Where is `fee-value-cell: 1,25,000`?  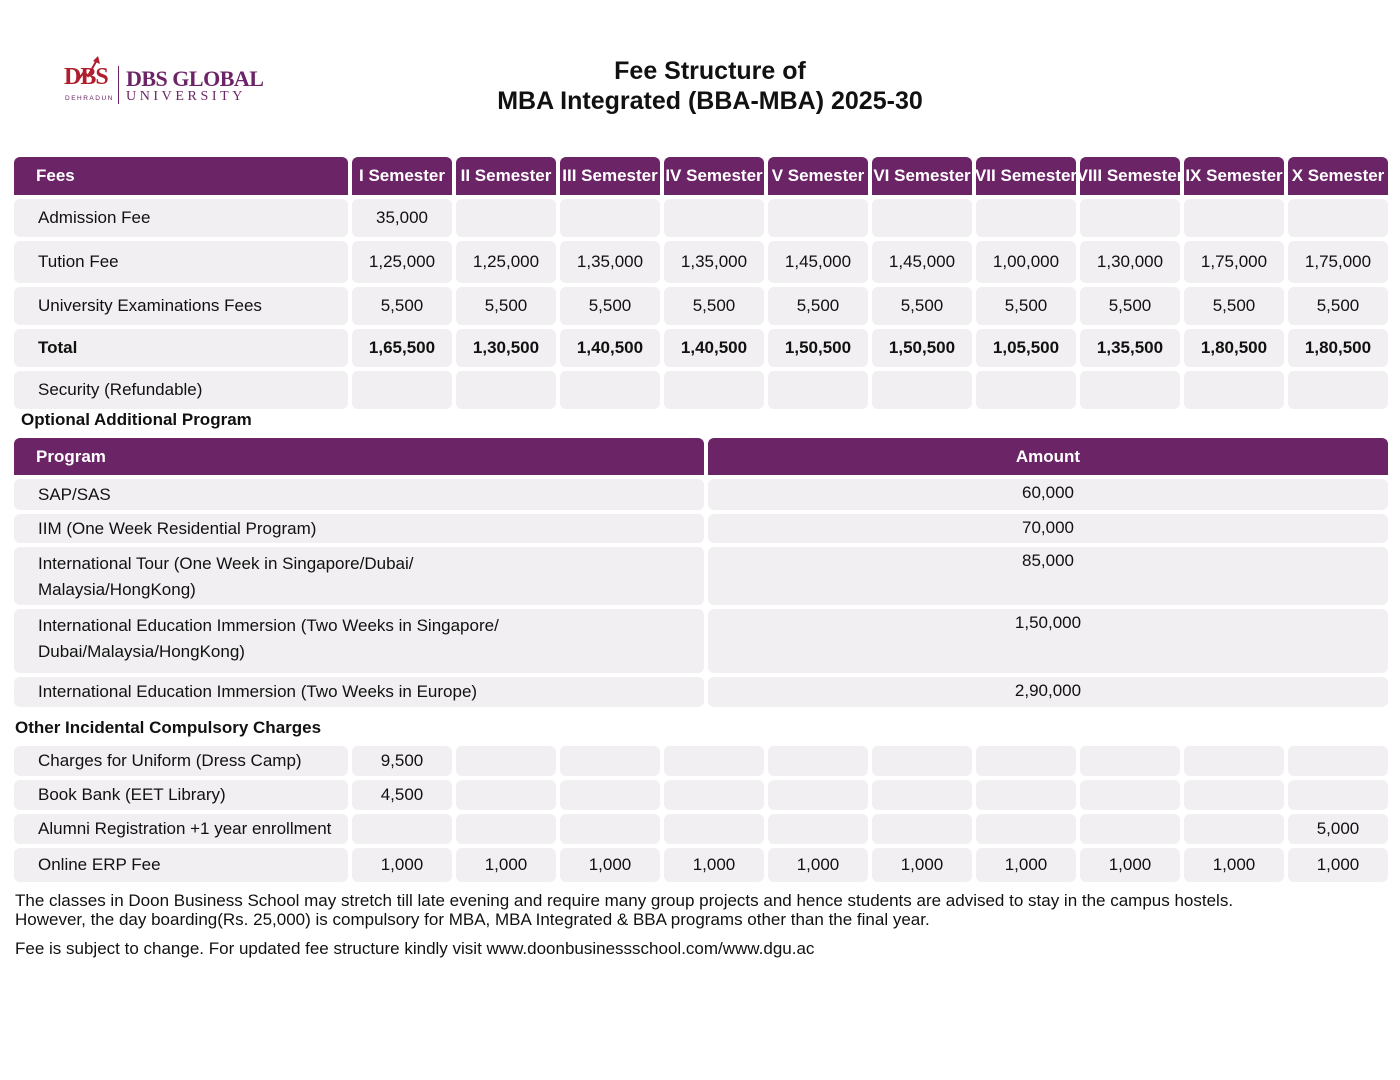 fee-value-cell: 1,25,000 is located at coordinates (402, 262).